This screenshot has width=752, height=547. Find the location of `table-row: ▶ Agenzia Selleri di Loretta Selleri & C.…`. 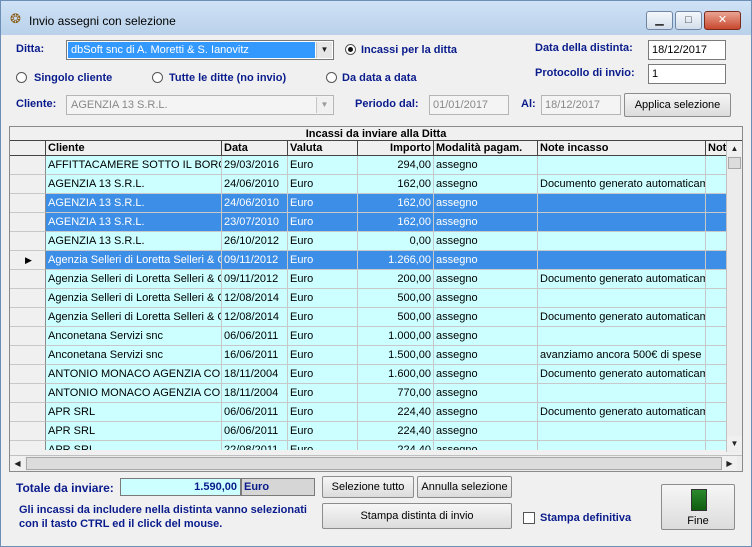

table-row: ▶ Agenzia Selleri di Loretta Selleri & C.… is located at coordinates (369, 260).